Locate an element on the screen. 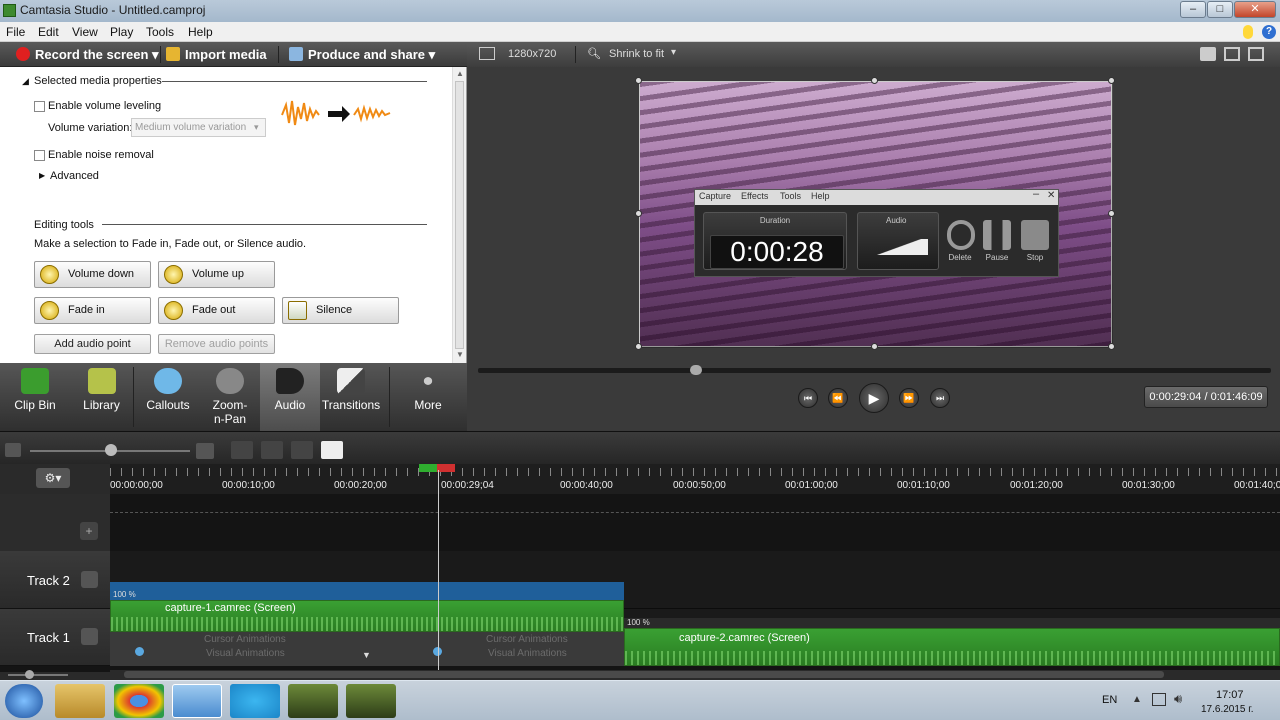  cut-icon is located at coordinates (242, 450).